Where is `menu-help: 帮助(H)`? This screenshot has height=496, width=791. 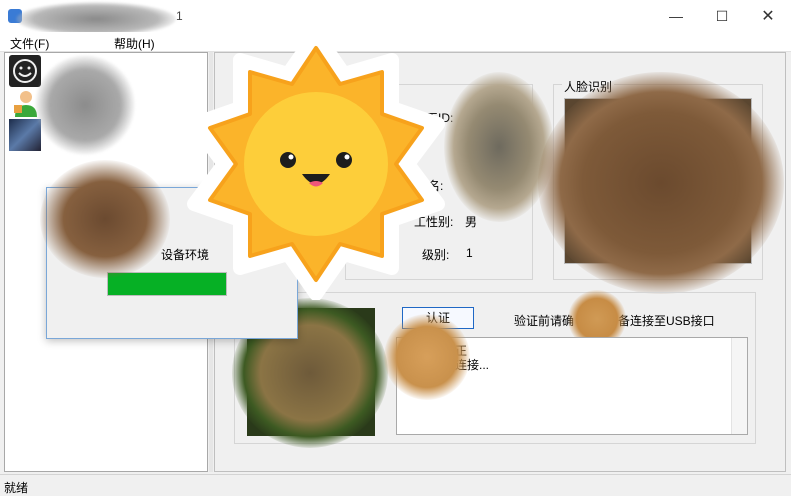 menu-help: 帮助(H) is located at coordinates (134, 43).